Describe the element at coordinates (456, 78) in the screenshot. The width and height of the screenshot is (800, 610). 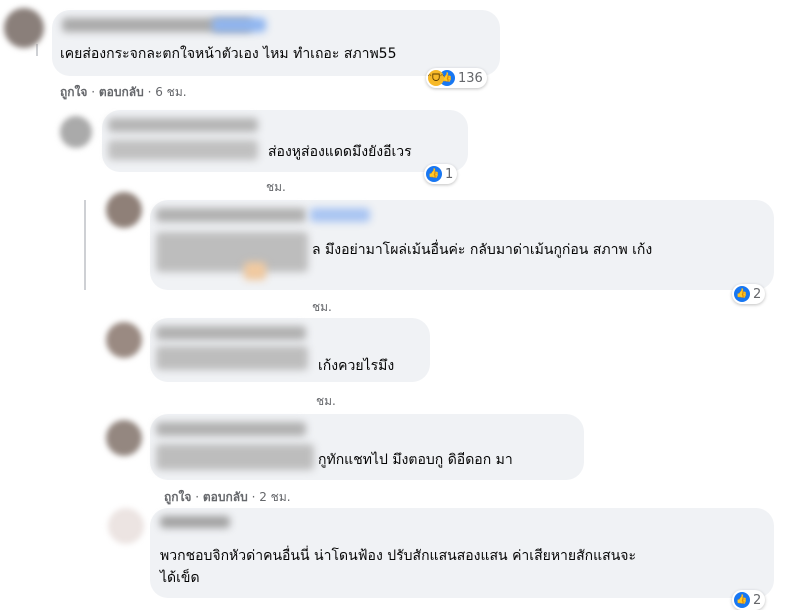
I see `reaction-summary: ᵔᗜᵔ 👍 136` at that location.